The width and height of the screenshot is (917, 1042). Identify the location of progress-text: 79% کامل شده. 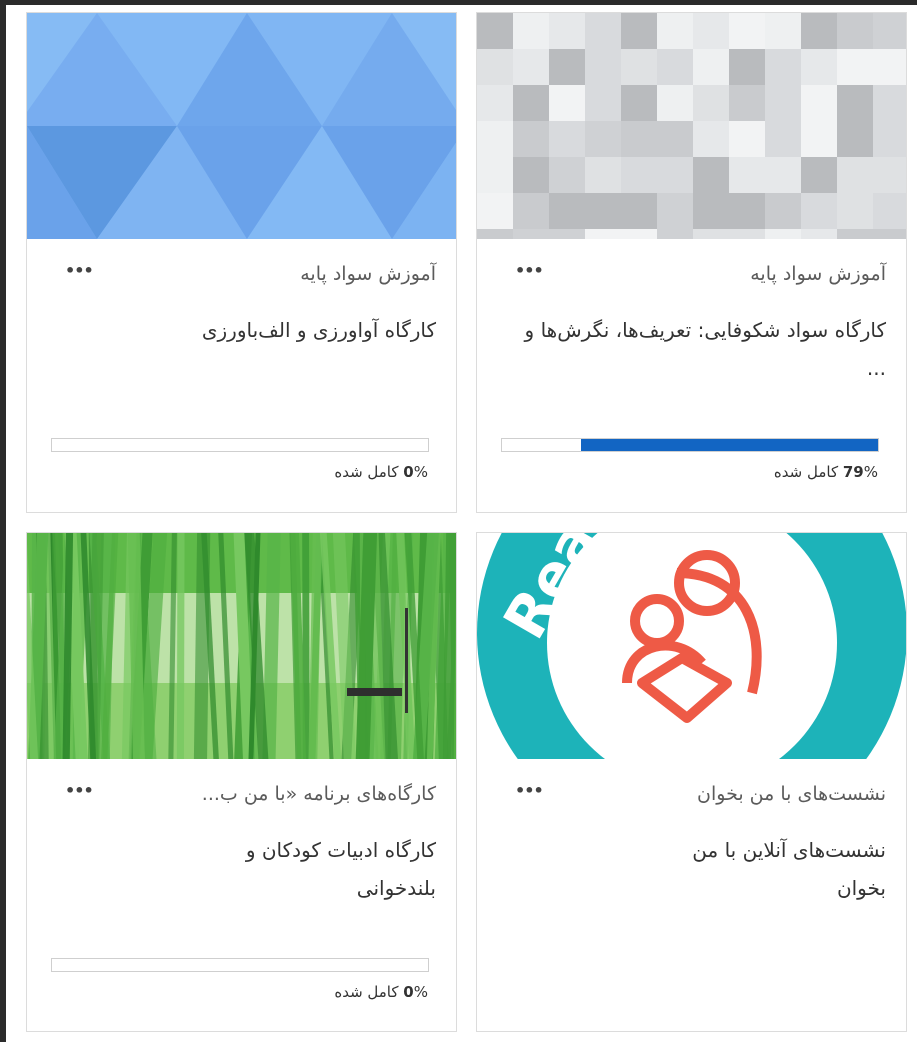
(826, 472).